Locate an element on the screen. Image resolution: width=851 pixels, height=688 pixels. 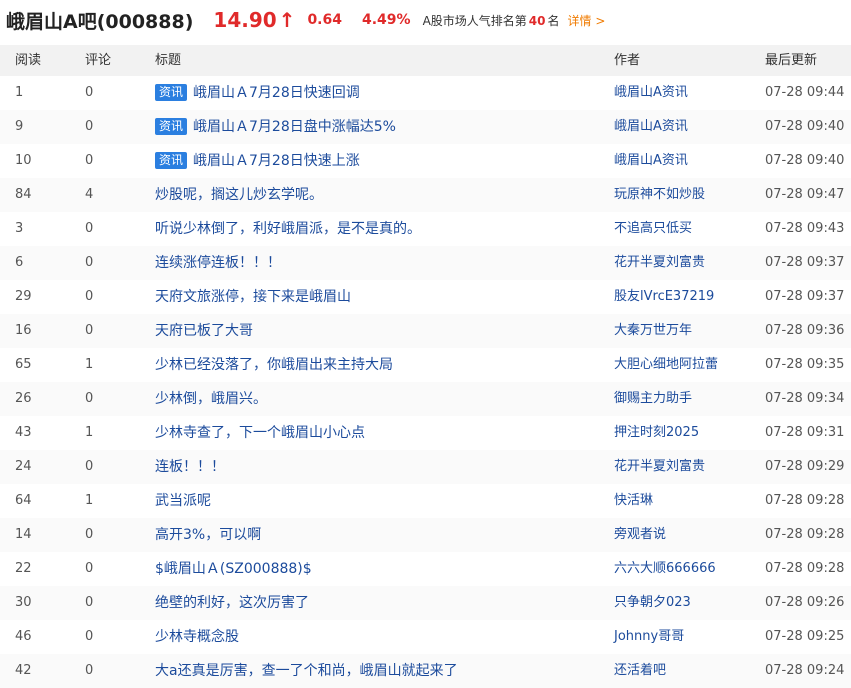
post-title-text: 少林已经没落了，你峨眉出来主持大局 is located at coordinates (274, 365).